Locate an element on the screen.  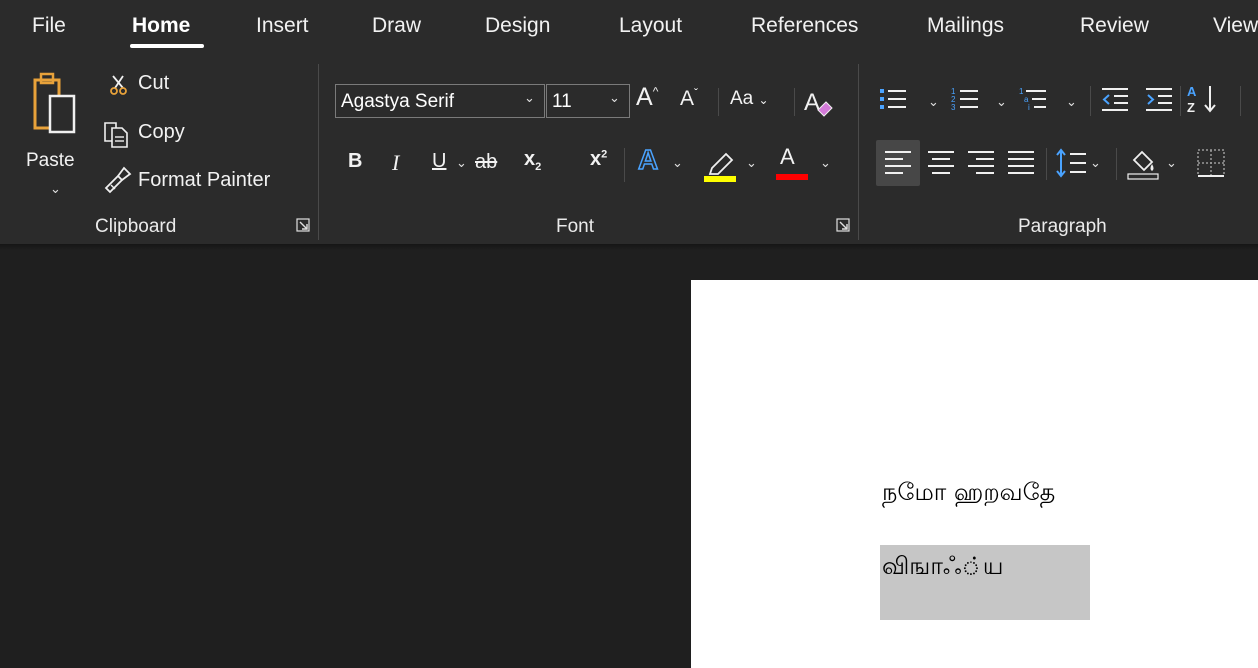
shrink-font-icon: Aˇ is located at coordinates (689, 98).